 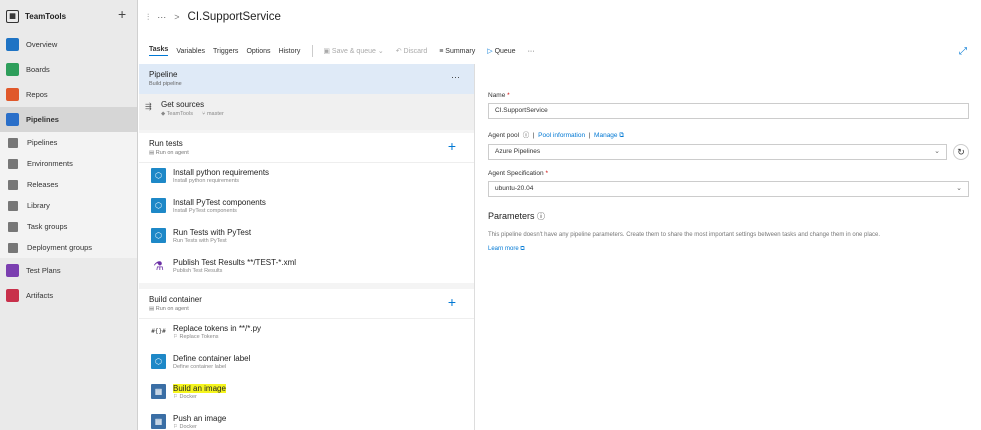 I want to click on library-icon, so click(x=13, y=205).